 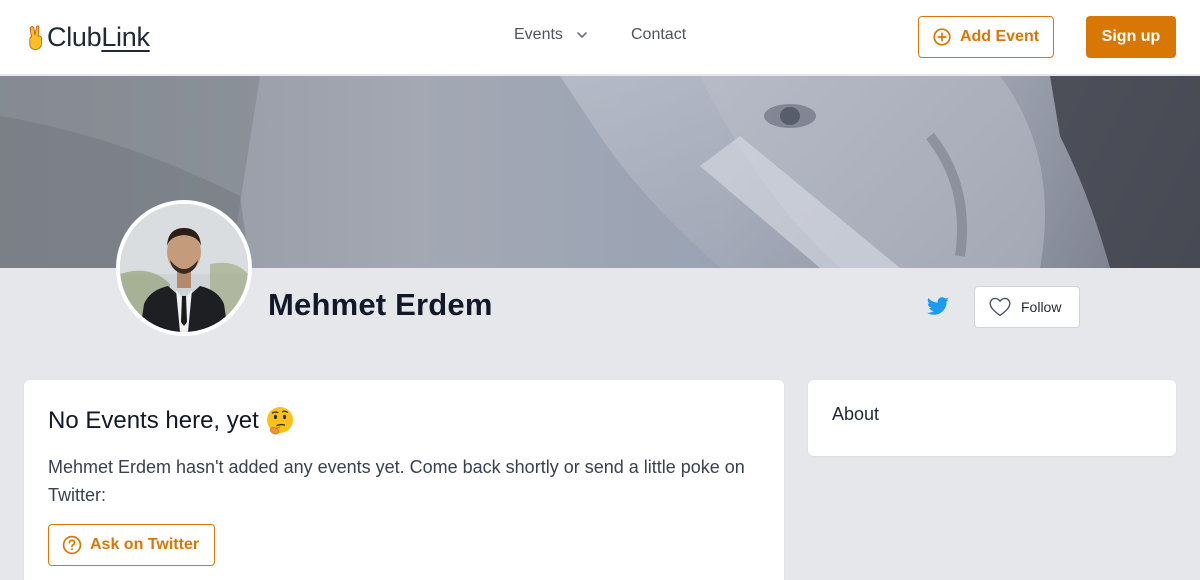 What do you see at coordinates (125, 37) in the screenshot?
I see `logo-text-link: Link` at bounding box center [125, 37].